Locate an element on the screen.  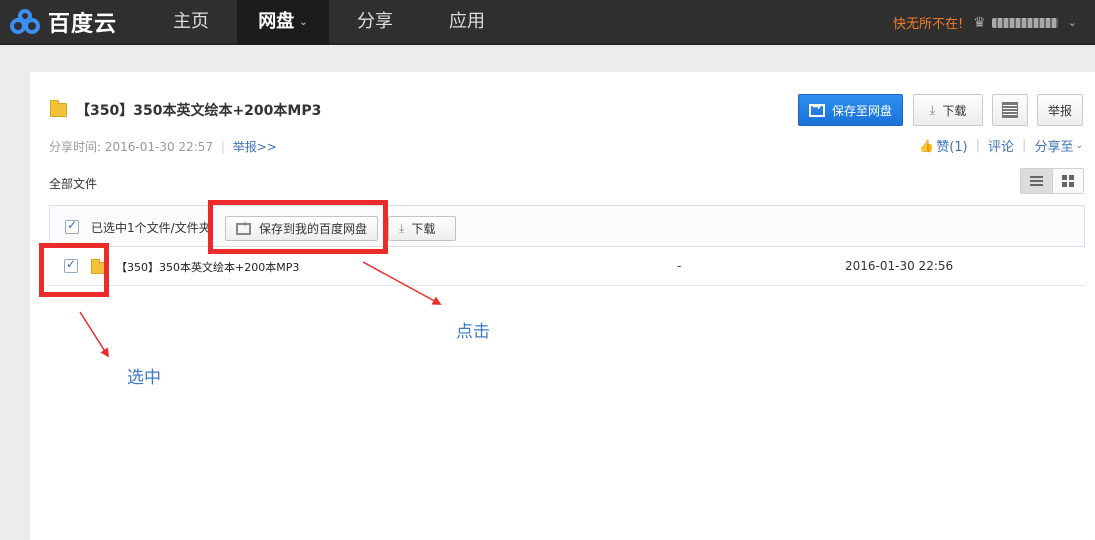
social-actions: 👍 赞(1) | 评论 | 分享至 ⌄ is located at coordinates (1001, 145).